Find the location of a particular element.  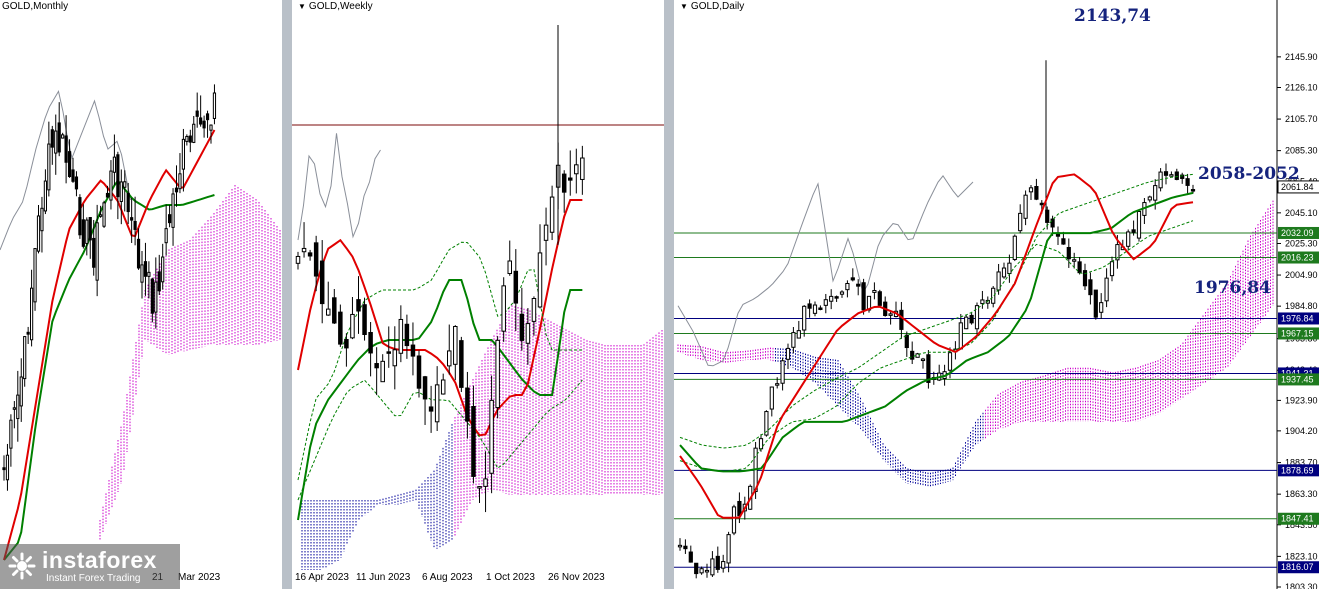

daily-level-label: 1967.15 is located at coordinates (1297, 333).